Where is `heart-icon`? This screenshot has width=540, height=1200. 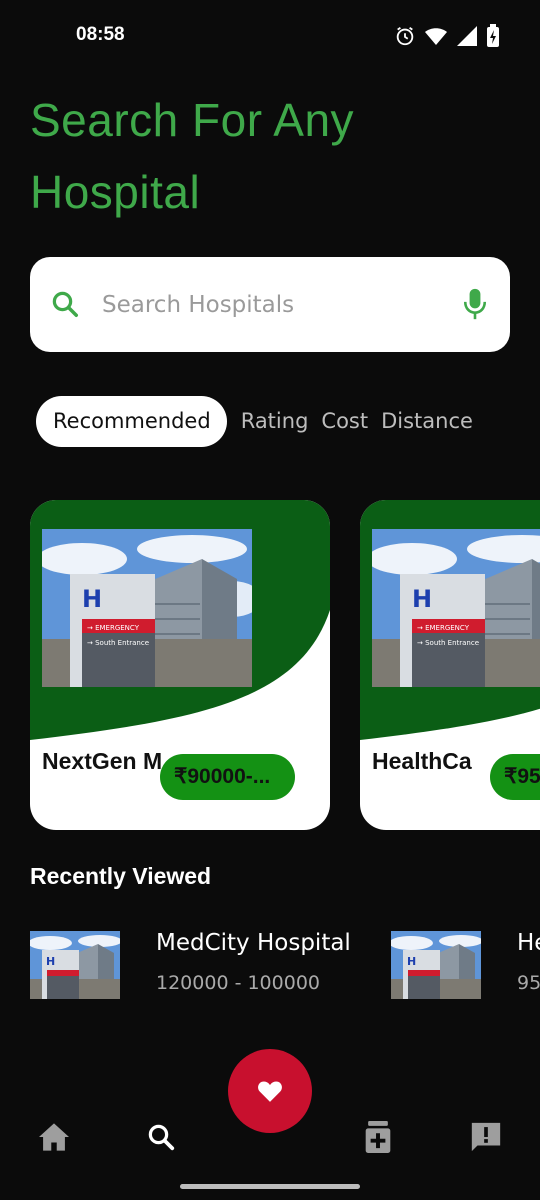
heart-icon is located at coordinates (270, 1091).